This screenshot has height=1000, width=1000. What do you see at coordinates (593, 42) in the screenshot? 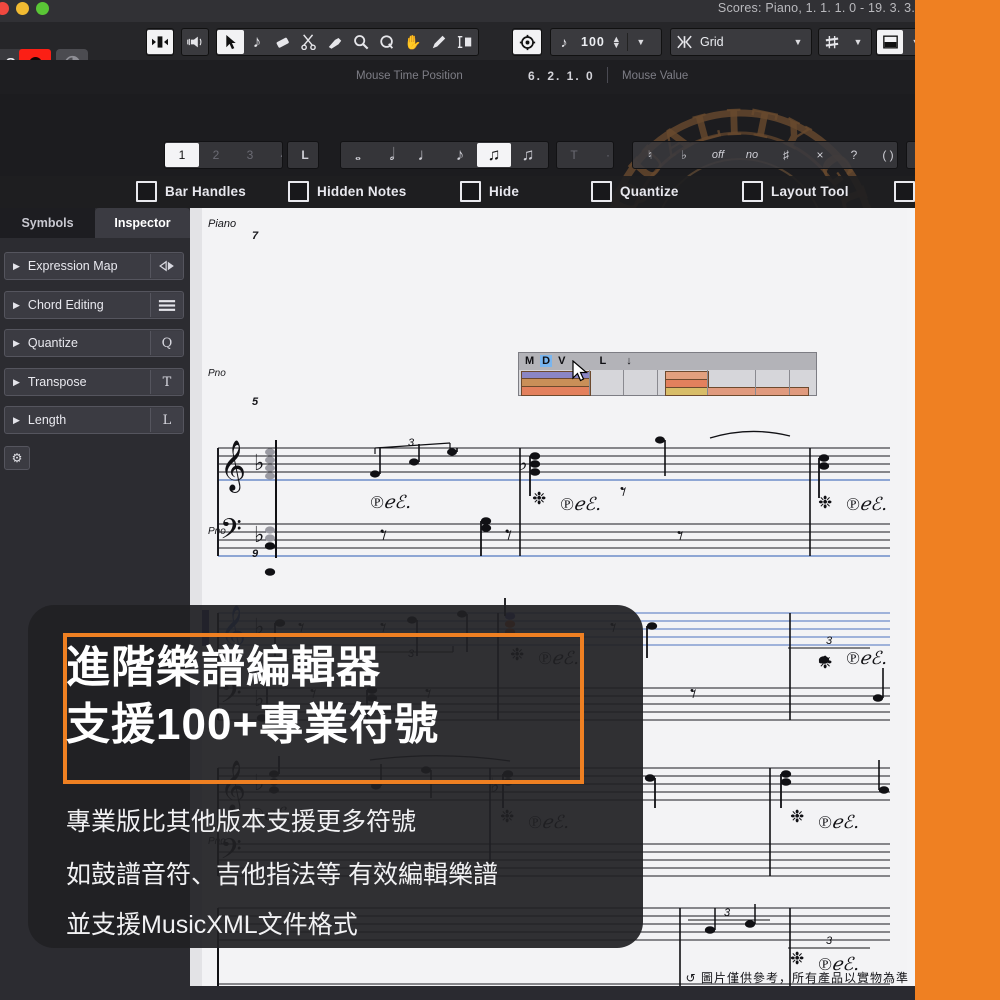
I see `velocity-value: 100` at bounding box center [593, 42].